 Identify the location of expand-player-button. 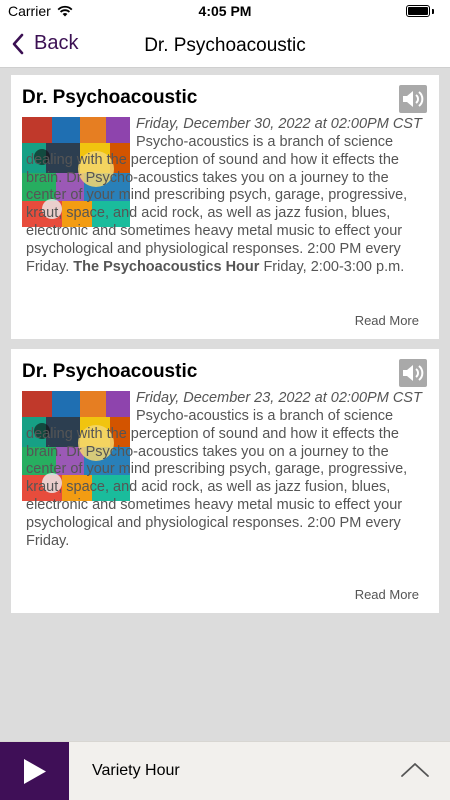
(415, 770).